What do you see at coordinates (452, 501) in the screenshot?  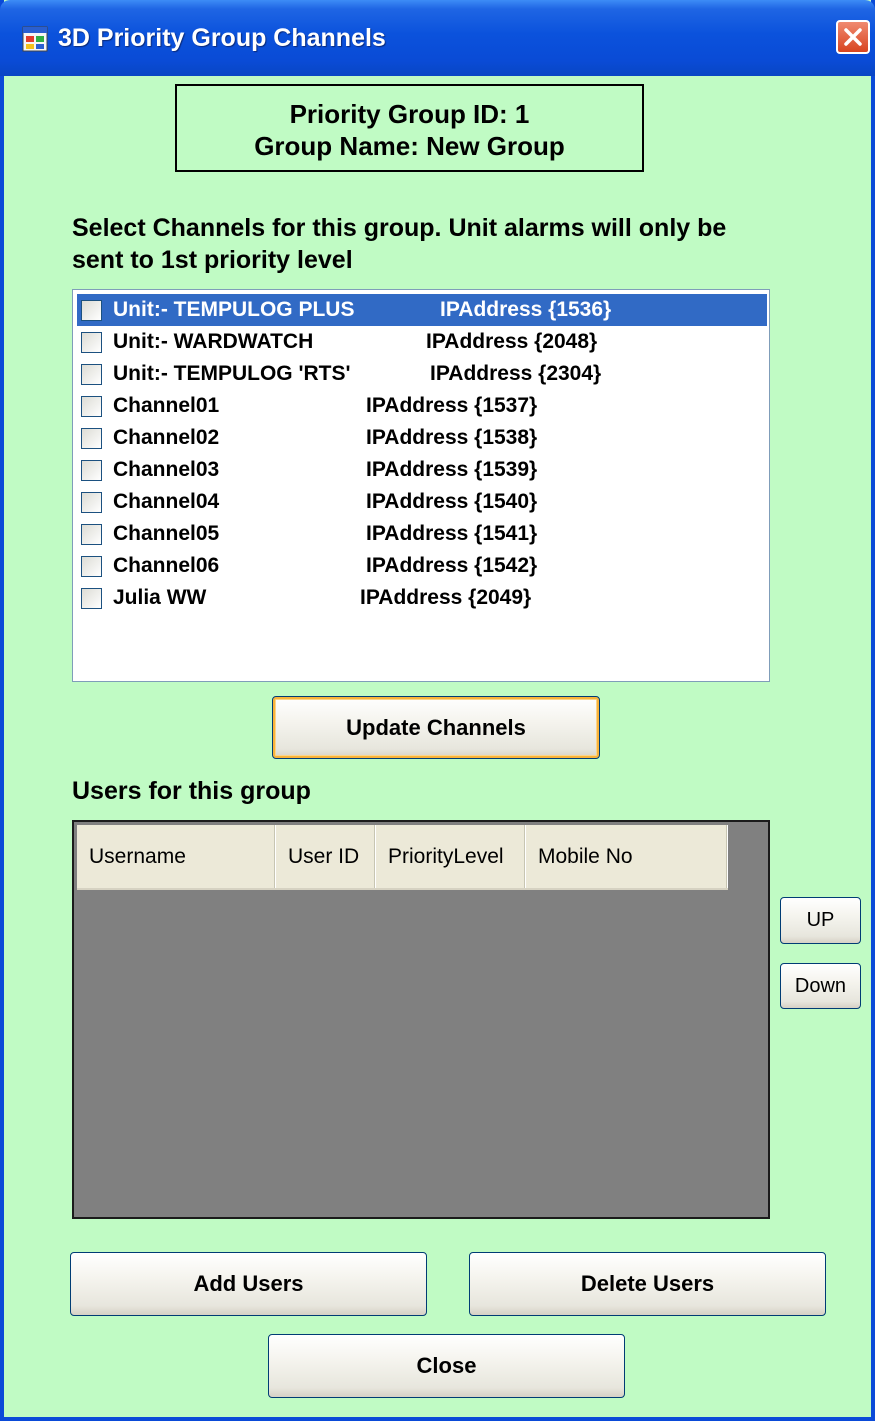 I see `channel-ip-address: IPAddress {1540}` at bounding box center [452, 501].